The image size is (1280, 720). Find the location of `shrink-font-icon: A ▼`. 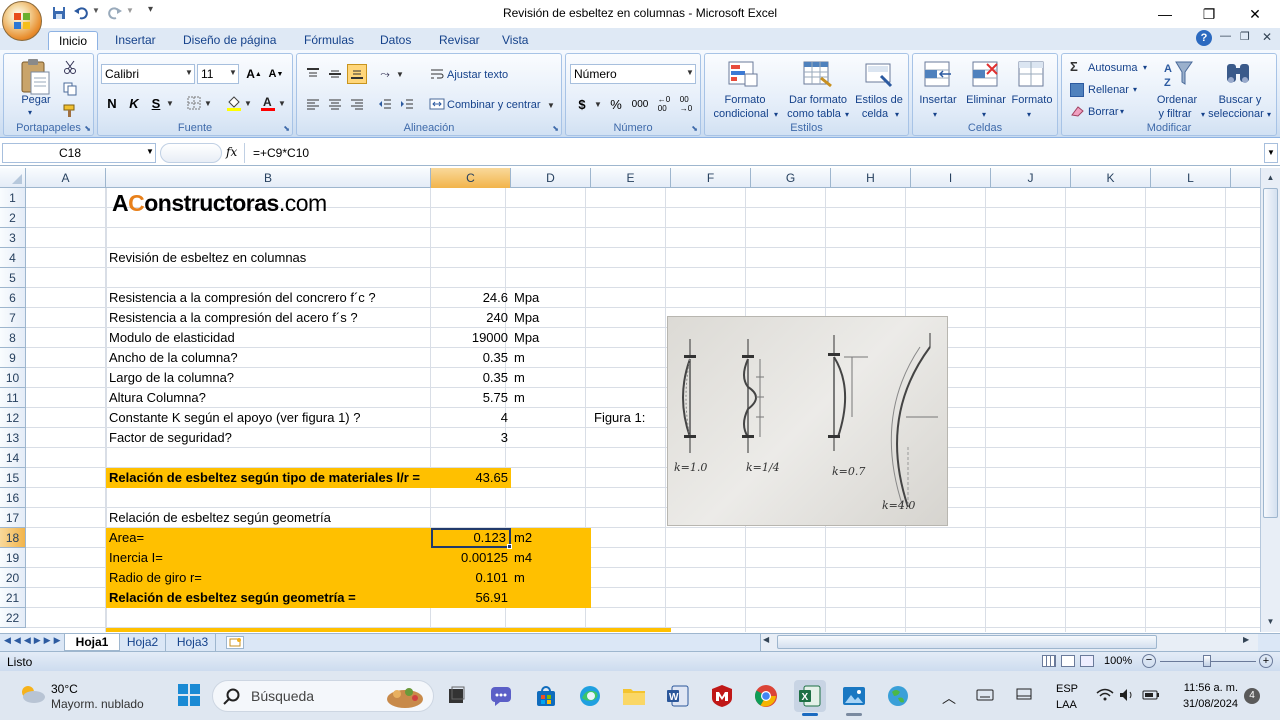

shrink-font-icon: A ▼ is located at coordinates (276, 74).